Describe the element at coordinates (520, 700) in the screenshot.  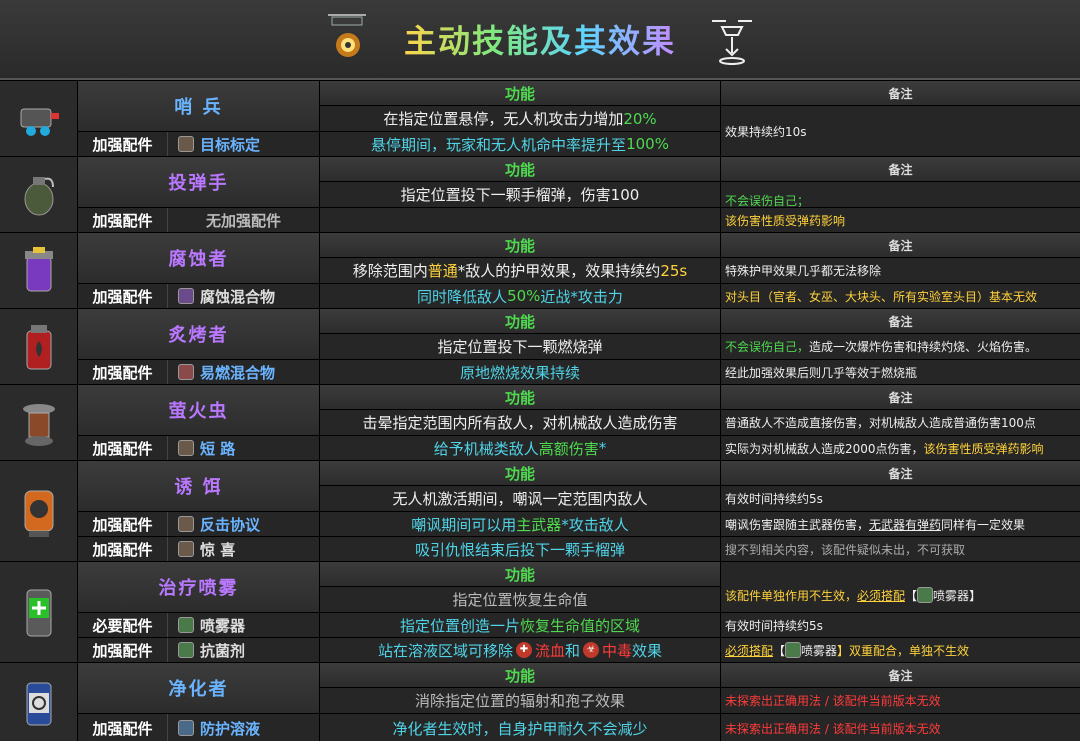
I see `func-main: 消除指定位置的辐射和孢子效果` at that location.